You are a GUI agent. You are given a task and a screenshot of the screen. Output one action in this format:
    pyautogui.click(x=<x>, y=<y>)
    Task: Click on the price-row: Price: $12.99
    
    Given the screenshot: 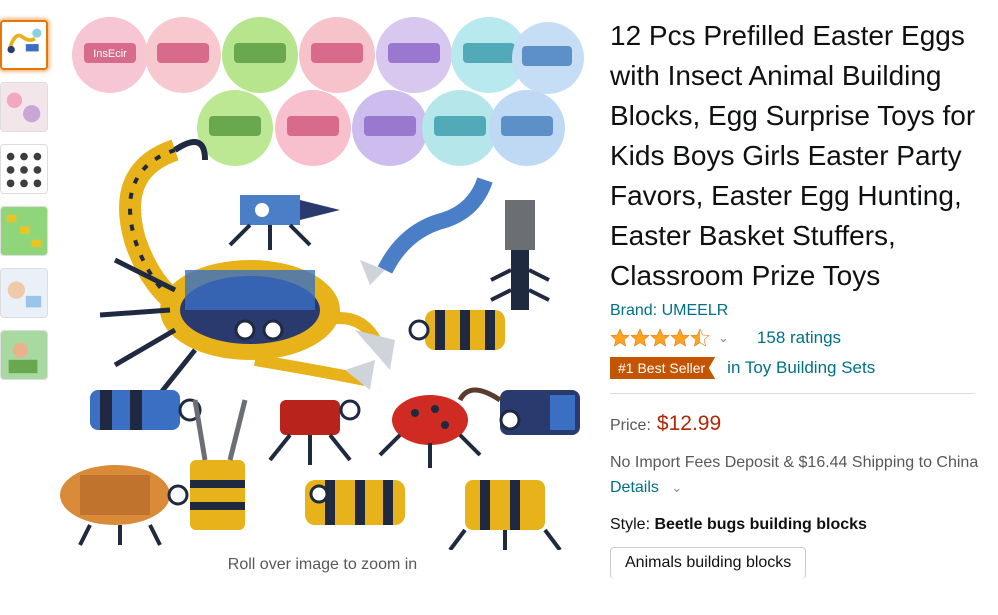 What is the action you would take?
    pyautogui.click(x=795, y=424)
    